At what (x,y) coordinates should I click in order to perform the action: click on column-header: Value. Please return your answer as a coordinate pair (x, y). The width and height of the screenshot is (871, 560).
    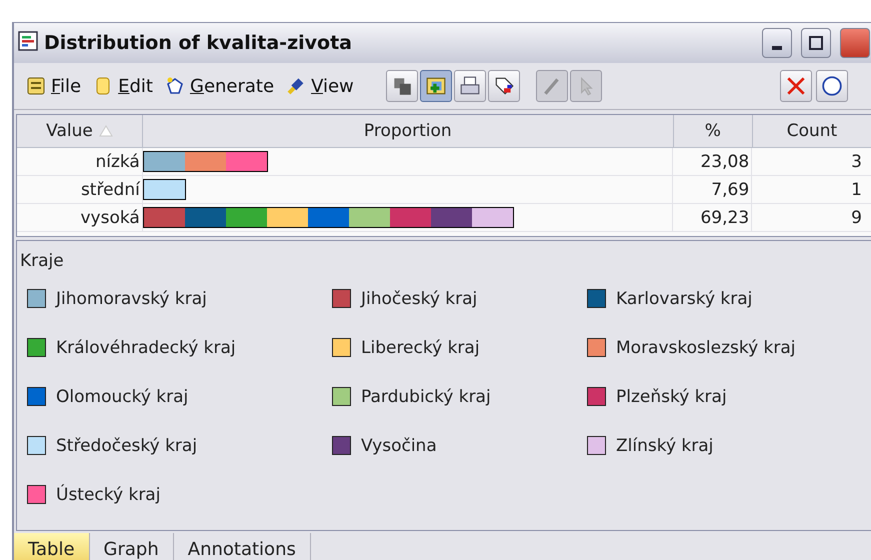
    Looking at the image, I should click on (80, 131).